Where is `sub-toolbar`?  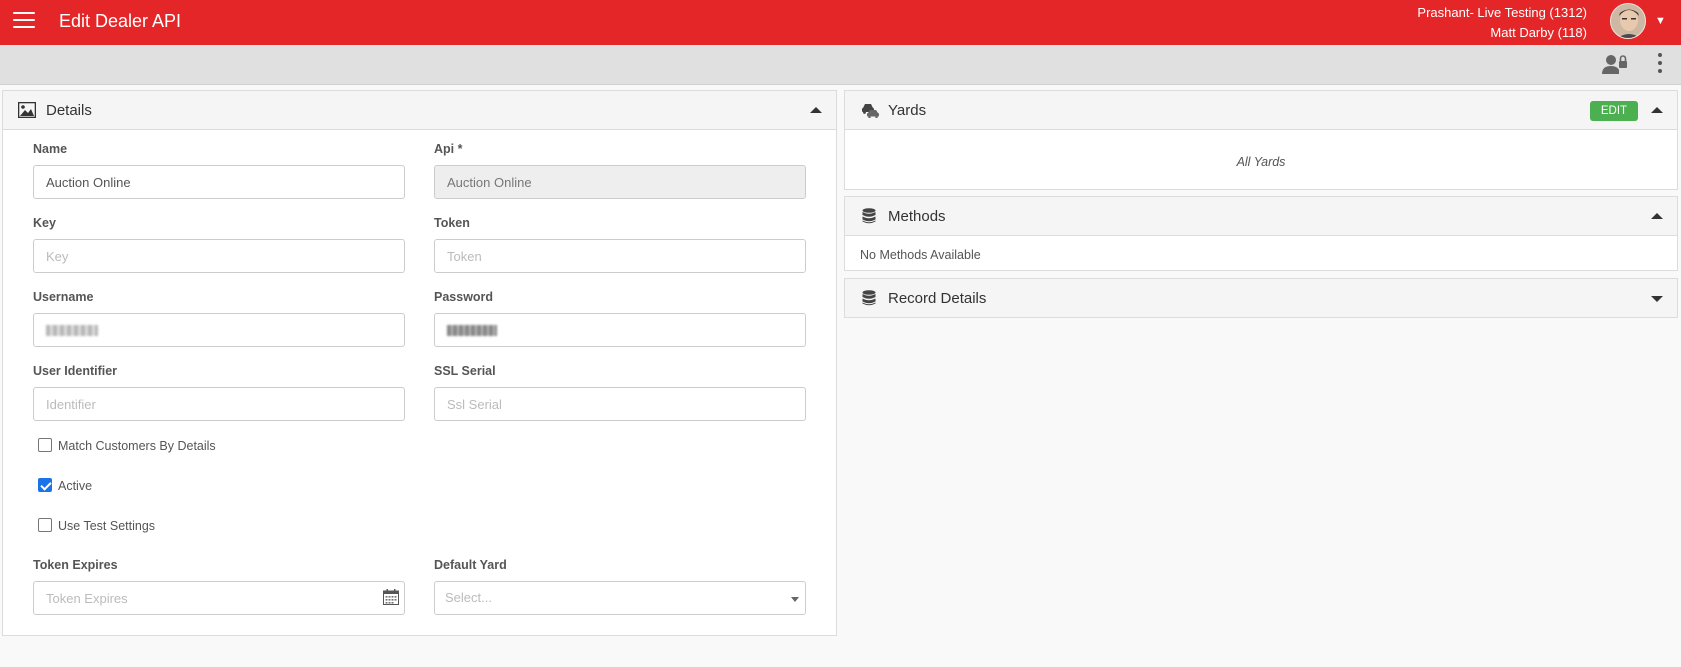 sub-toolbar is located at coordinates (840, 65).